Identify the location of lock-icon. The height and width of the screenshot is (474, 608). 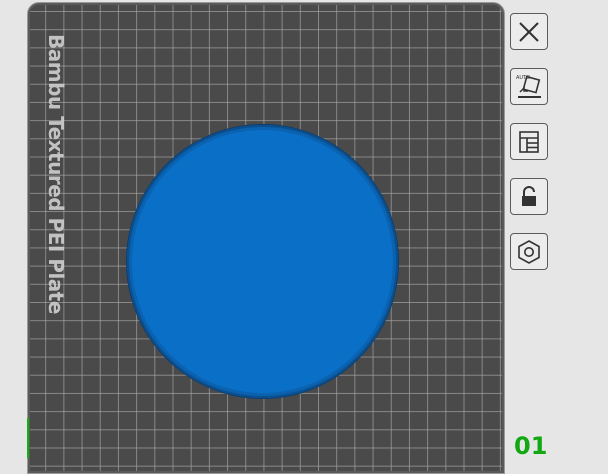
(529, 195).